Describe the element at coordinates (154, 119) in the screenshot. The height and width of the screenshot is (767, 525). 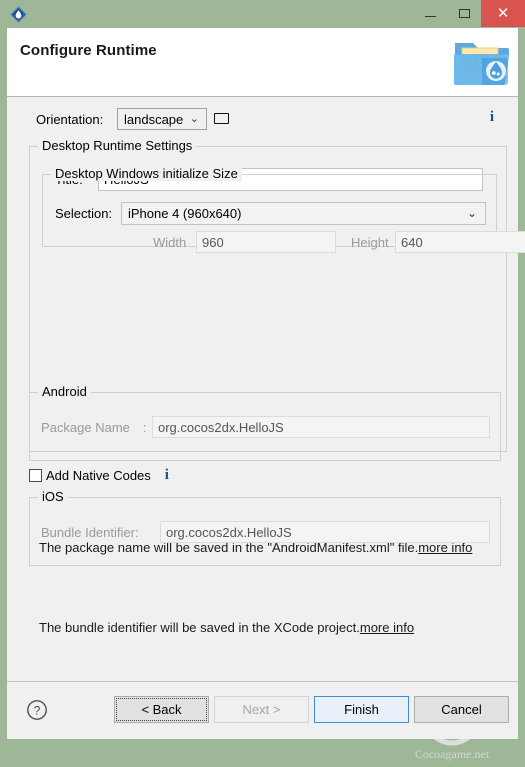
I see `orientation-value: landscape` at that location.